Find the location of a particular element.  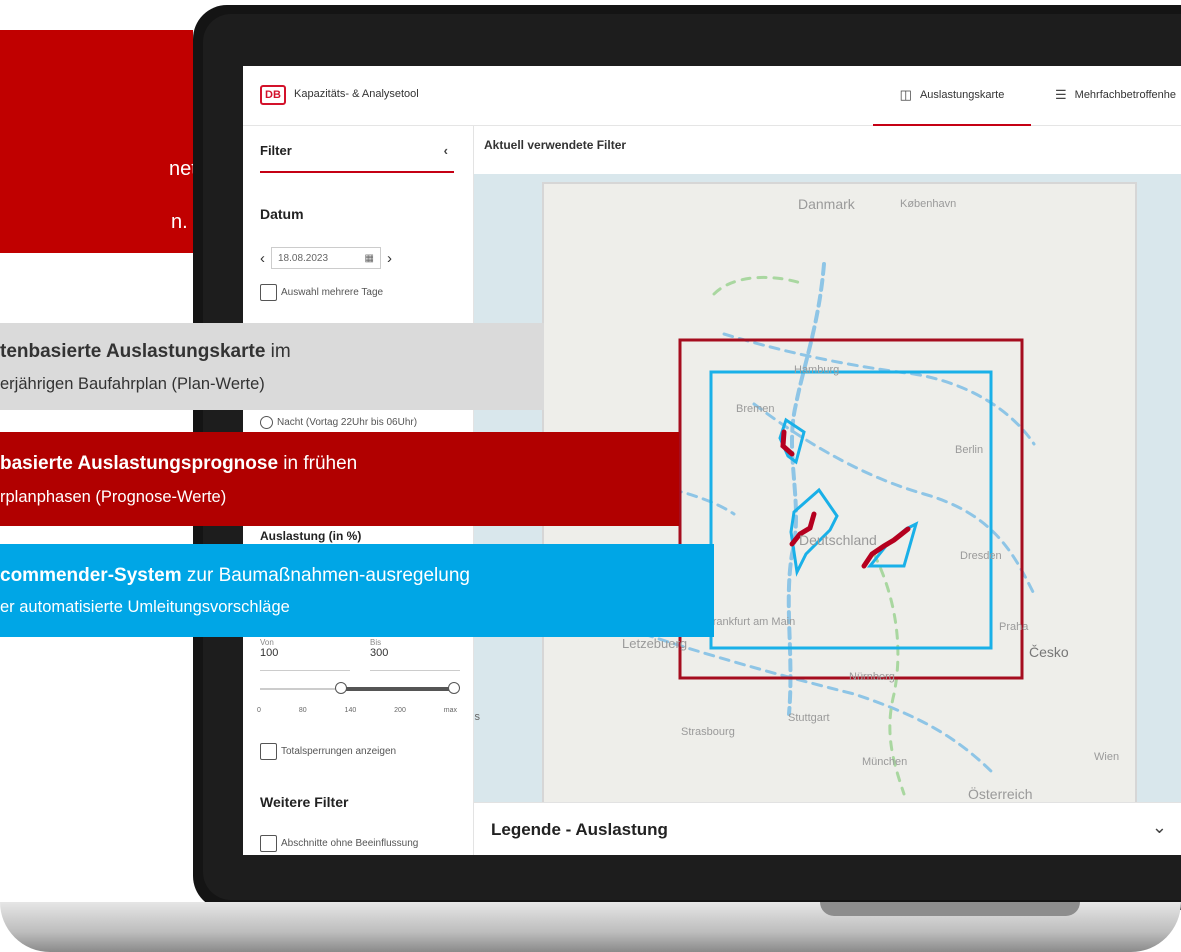

load-from-value: 100 is located at coordinates (269, 653).